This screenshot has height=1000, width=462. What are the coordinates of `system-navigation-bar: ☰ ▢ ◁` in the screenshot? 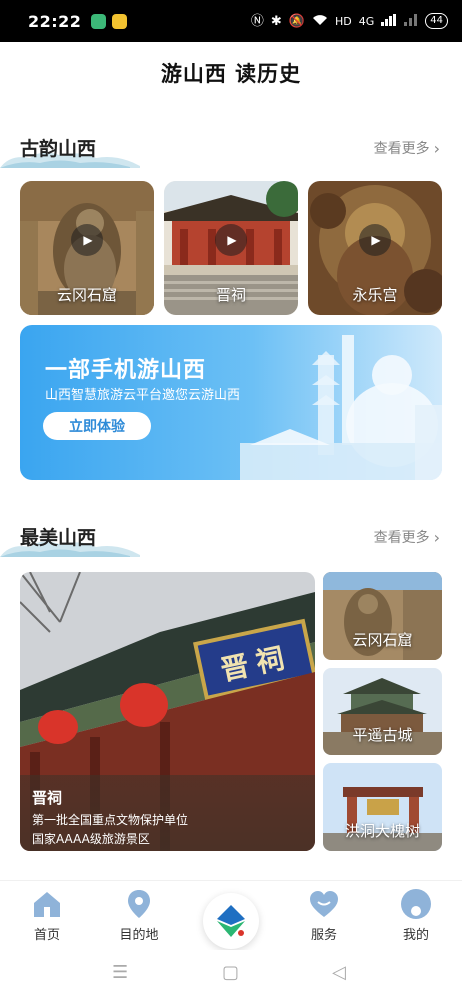 It's located at (231, 975).